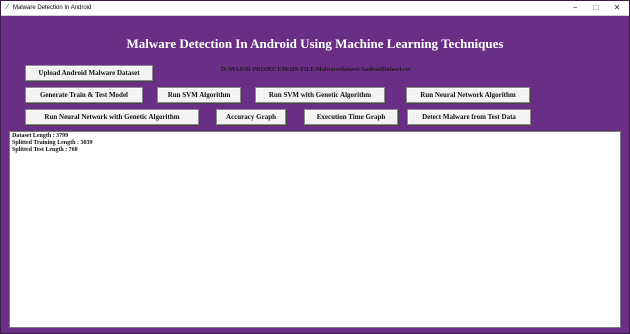 The width and height of the screenshot is (630, 334). I want to click on window-title: Malware Detection In Android, so click(52, 8).